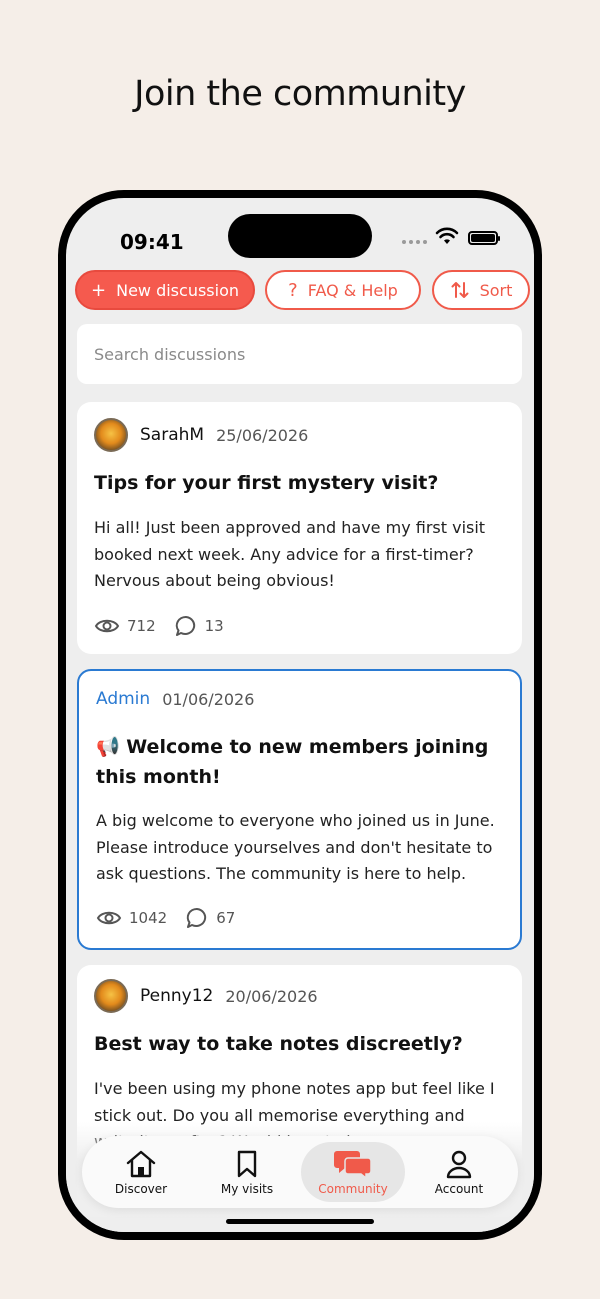 The width and height of the screenshot is (600, 1299). Describe the element at coordinates (459, 1164) in the screenshot. I see `person-icon` at that location.